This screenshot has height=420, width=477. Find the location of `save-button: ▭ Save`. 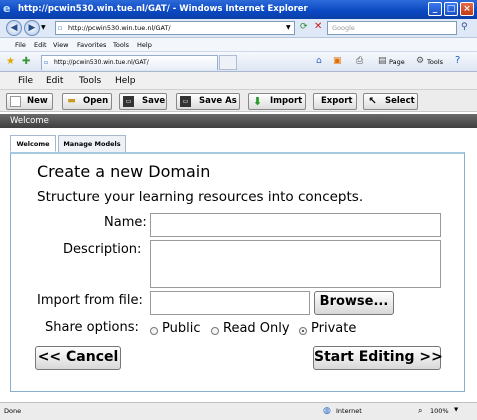

save-button: ▭ Save is located at coordinates (143, 101).